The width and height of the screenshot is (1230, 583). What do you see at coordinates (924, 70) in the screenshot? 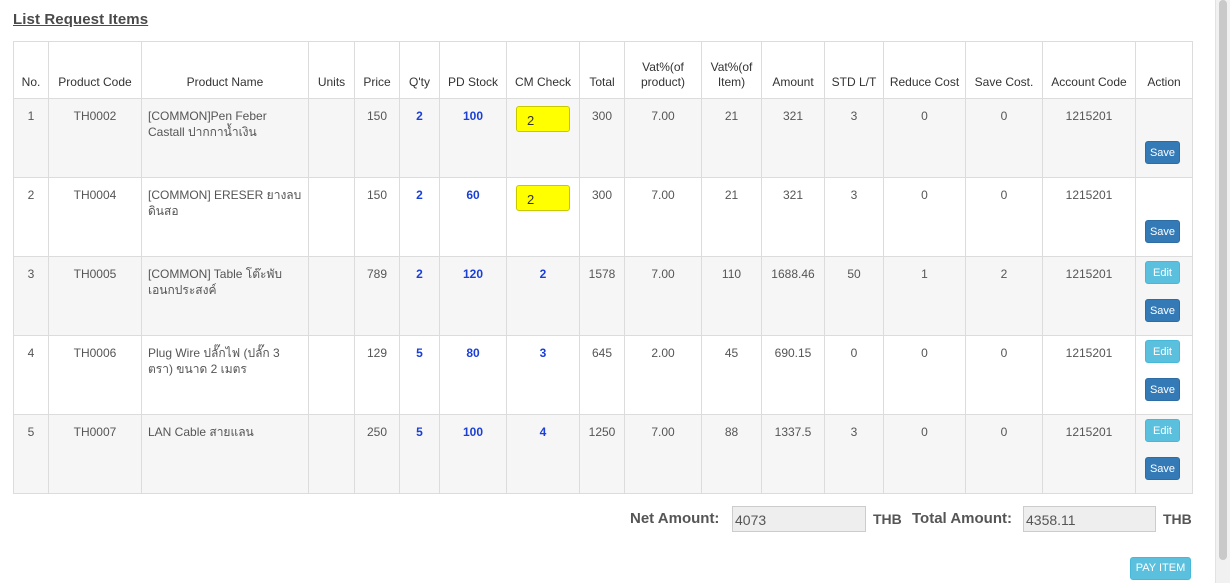
I see `column-header: Reduce Cost` at bounding box center [924, 70].